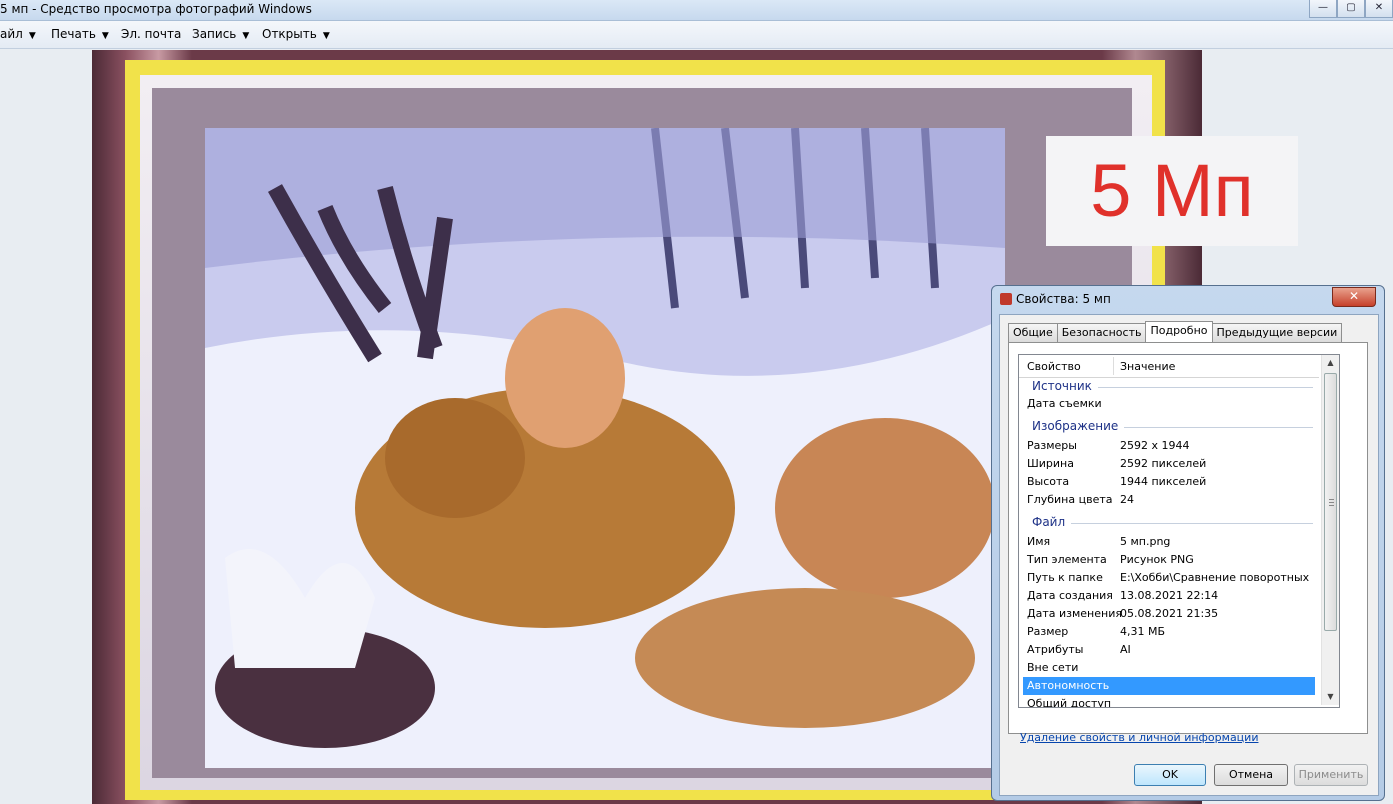 The width and height of the screenshot is (1393, 804). I want to click on property-row: Дата съемки, so click(1169, 404).